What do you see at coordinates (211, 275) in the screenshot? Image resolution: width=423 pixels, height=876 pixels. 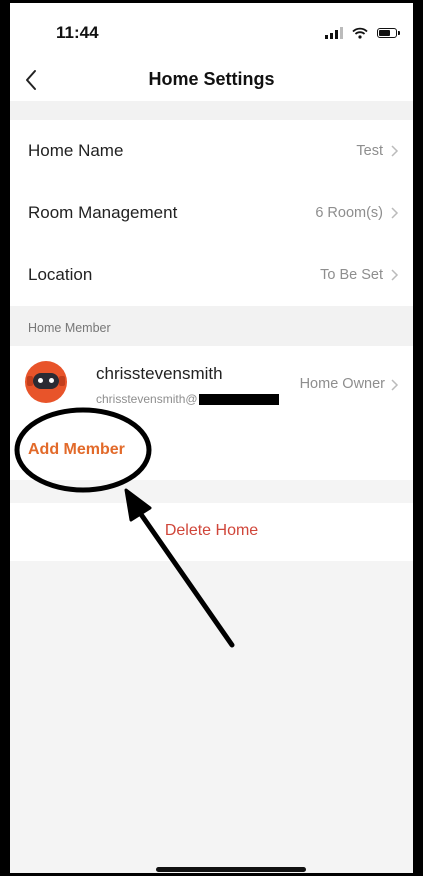 I see `location-row: Location To Be Set` at bounding box center [211, 275].